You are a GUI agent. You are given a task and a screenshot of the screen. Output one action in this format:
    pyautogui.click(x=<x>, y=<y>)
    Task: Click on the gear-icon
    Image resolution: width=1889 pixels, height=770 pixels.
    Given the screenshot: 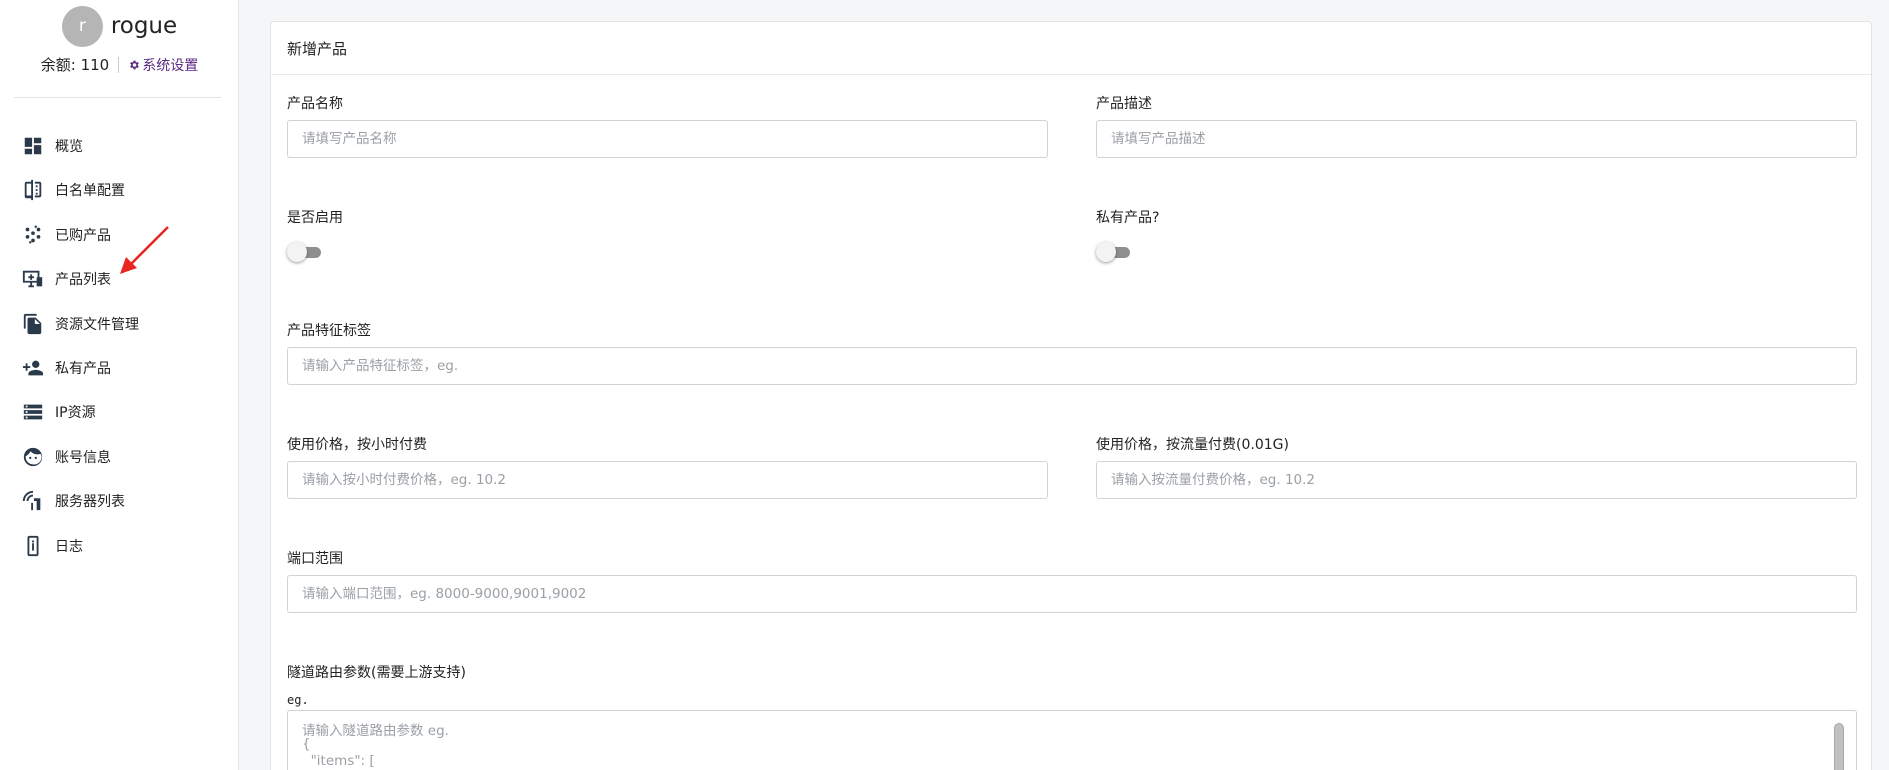 What is the action you would take?
    pyautogui.click(x=135, y=64)
    